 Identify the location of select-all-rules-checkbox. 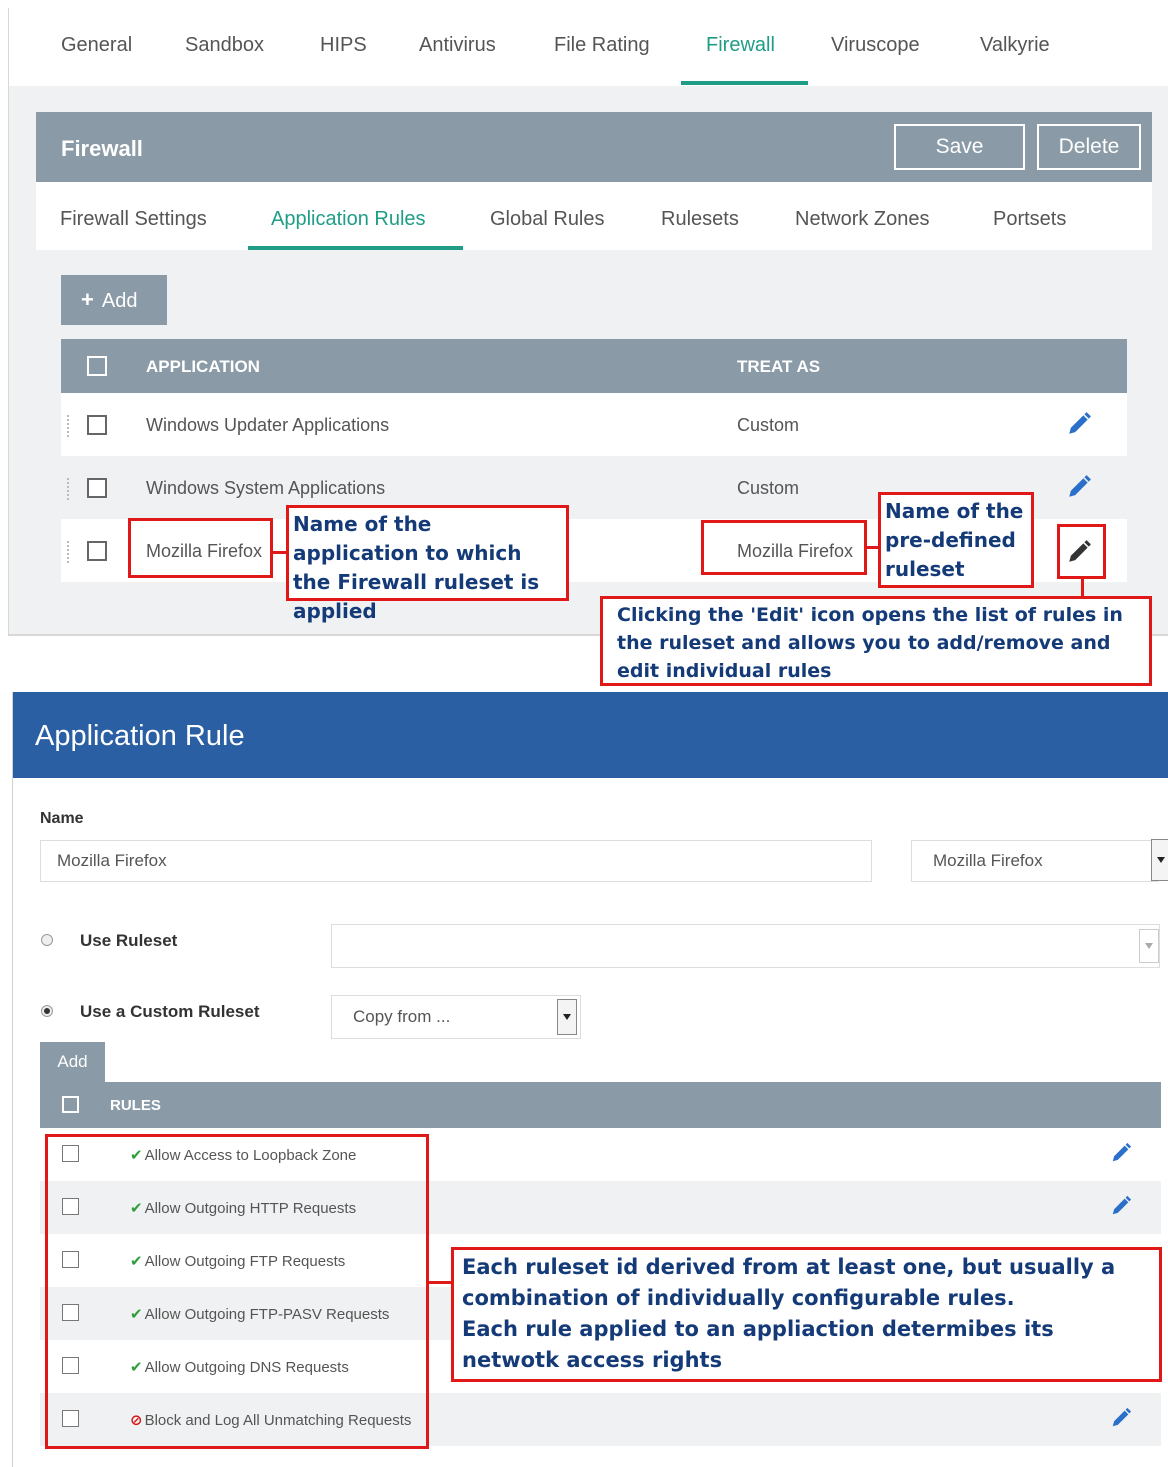
(70, 1104).